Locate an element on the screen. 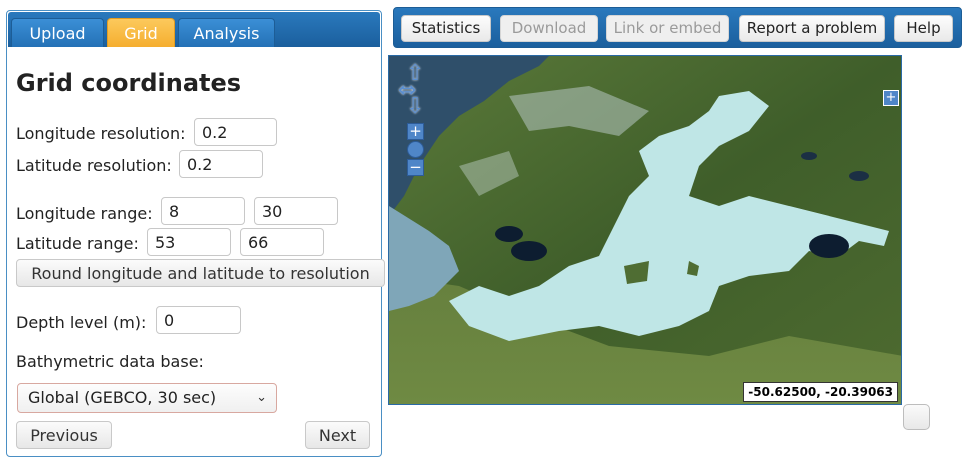  longitude-resolution-label: Longitude resolution: is located at coordinates (101, 133).